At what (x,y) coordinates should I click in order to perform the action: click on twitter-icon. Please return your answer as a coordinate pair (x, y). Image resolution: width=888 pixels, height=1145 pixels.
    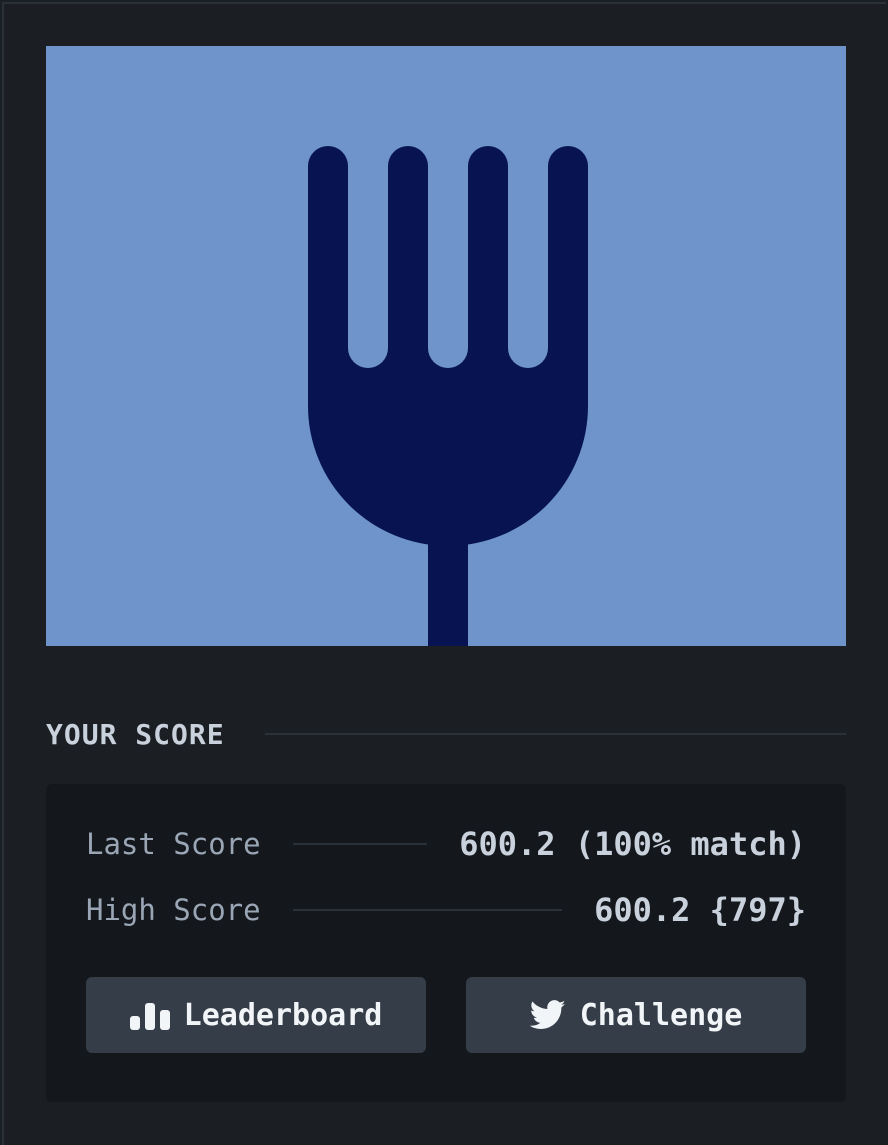
    Looking at the image, I should click on (547, 1015).